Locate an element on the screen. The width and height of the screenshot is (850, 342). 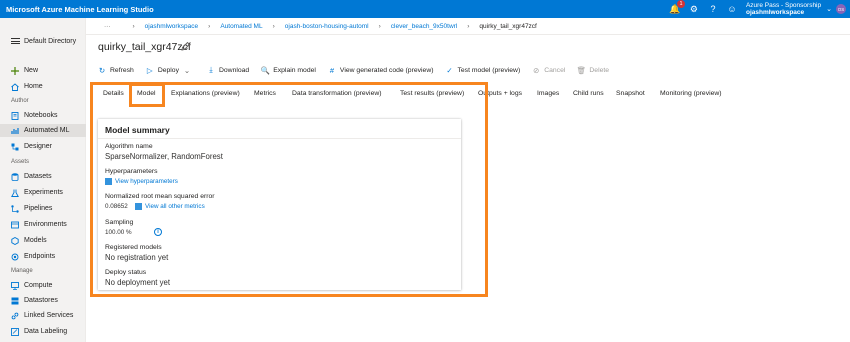
environment-icon is located at coordinates (15, 224).